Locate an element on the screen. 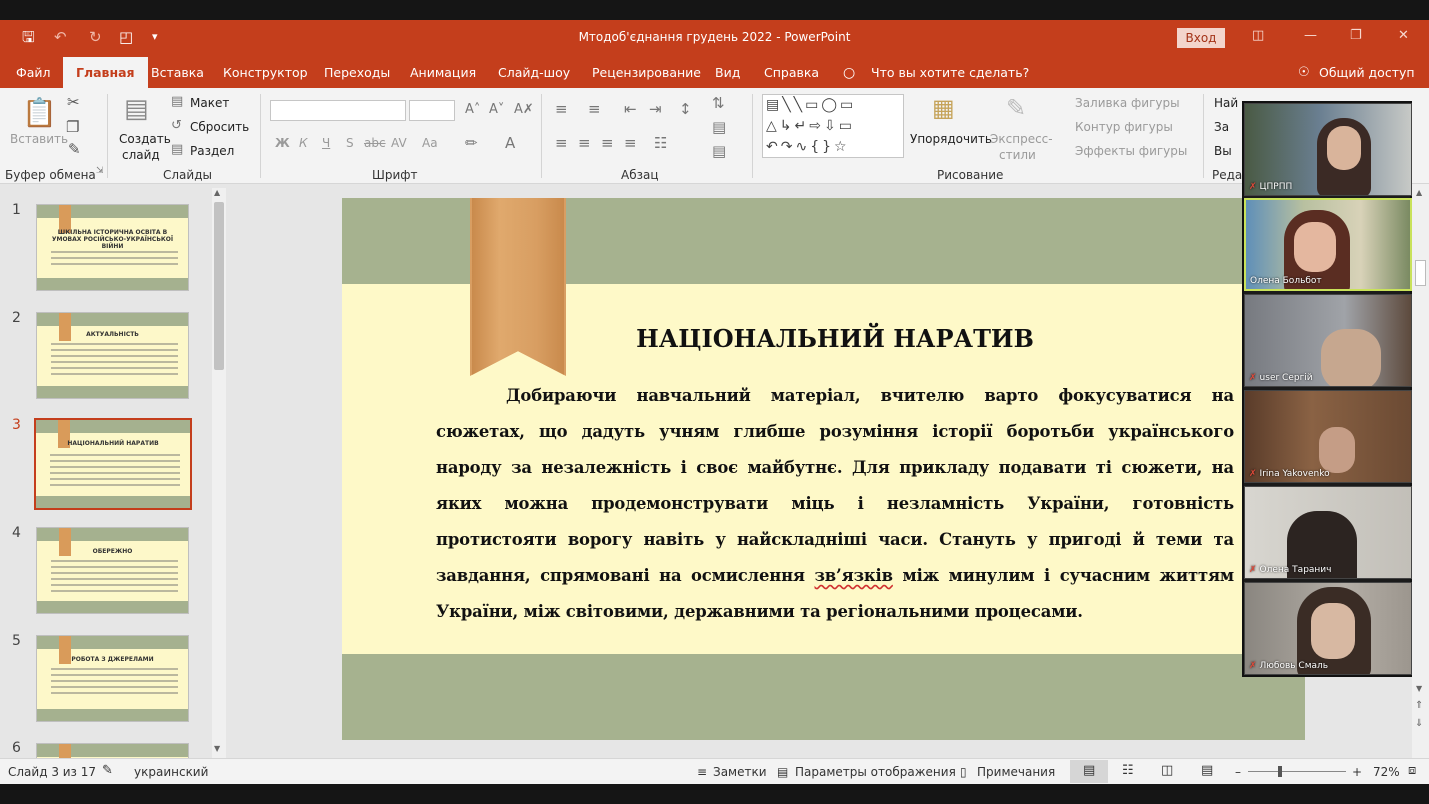  replace-button: За is located at coordinates (1221, 127).